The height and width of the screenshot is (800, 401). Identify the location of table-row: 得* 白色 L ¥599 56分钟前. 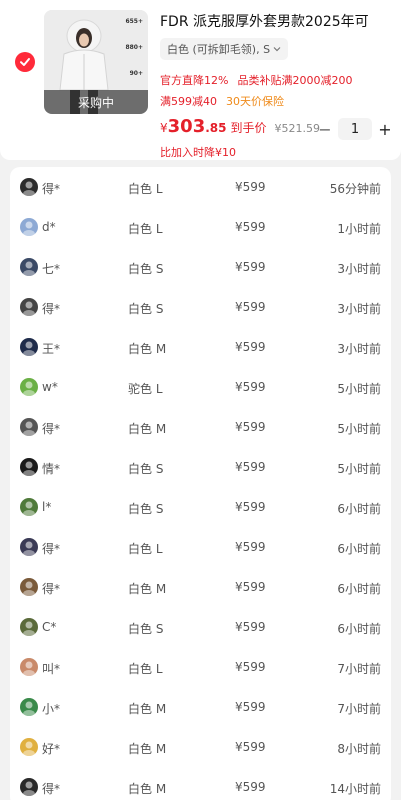
(200, 187).